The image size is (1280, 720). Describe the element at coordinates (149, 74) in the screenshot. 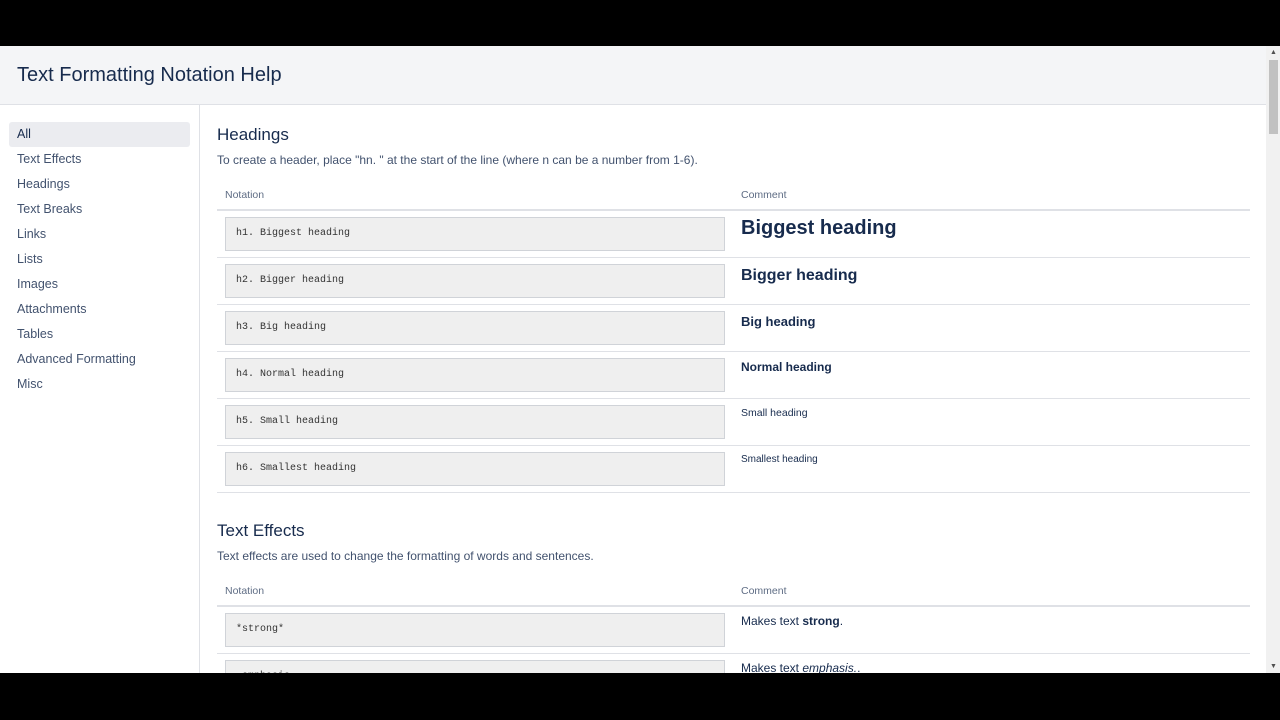

I see `page-title: Text Formatting Notation Help` at that location.